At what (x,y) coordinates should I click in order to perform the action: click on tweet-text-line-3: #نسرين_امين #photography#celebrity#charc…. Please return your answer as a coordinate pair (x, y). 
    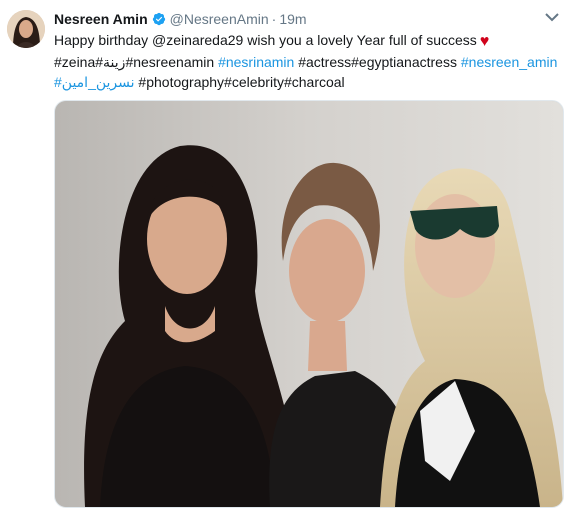
    Looking at the image, I should click on (309, 82).